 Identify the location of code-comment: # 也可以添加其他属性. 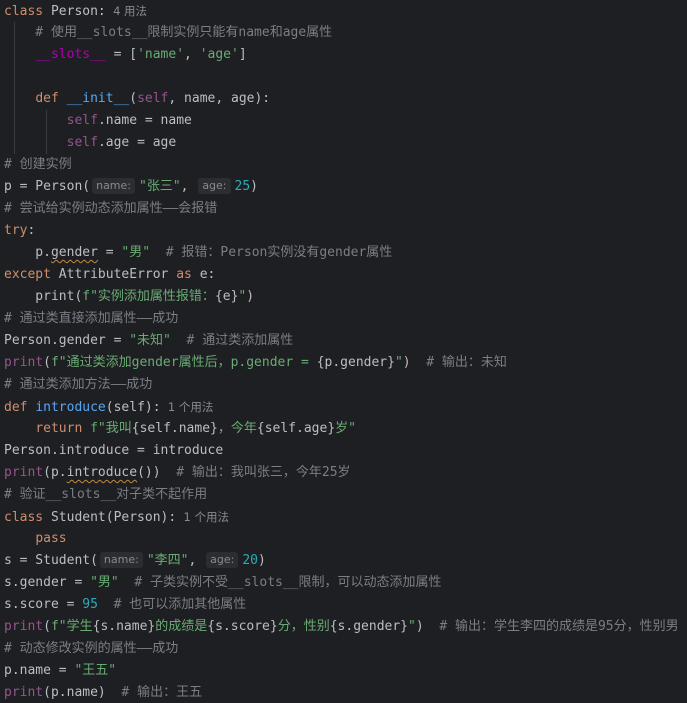
(172, 604).